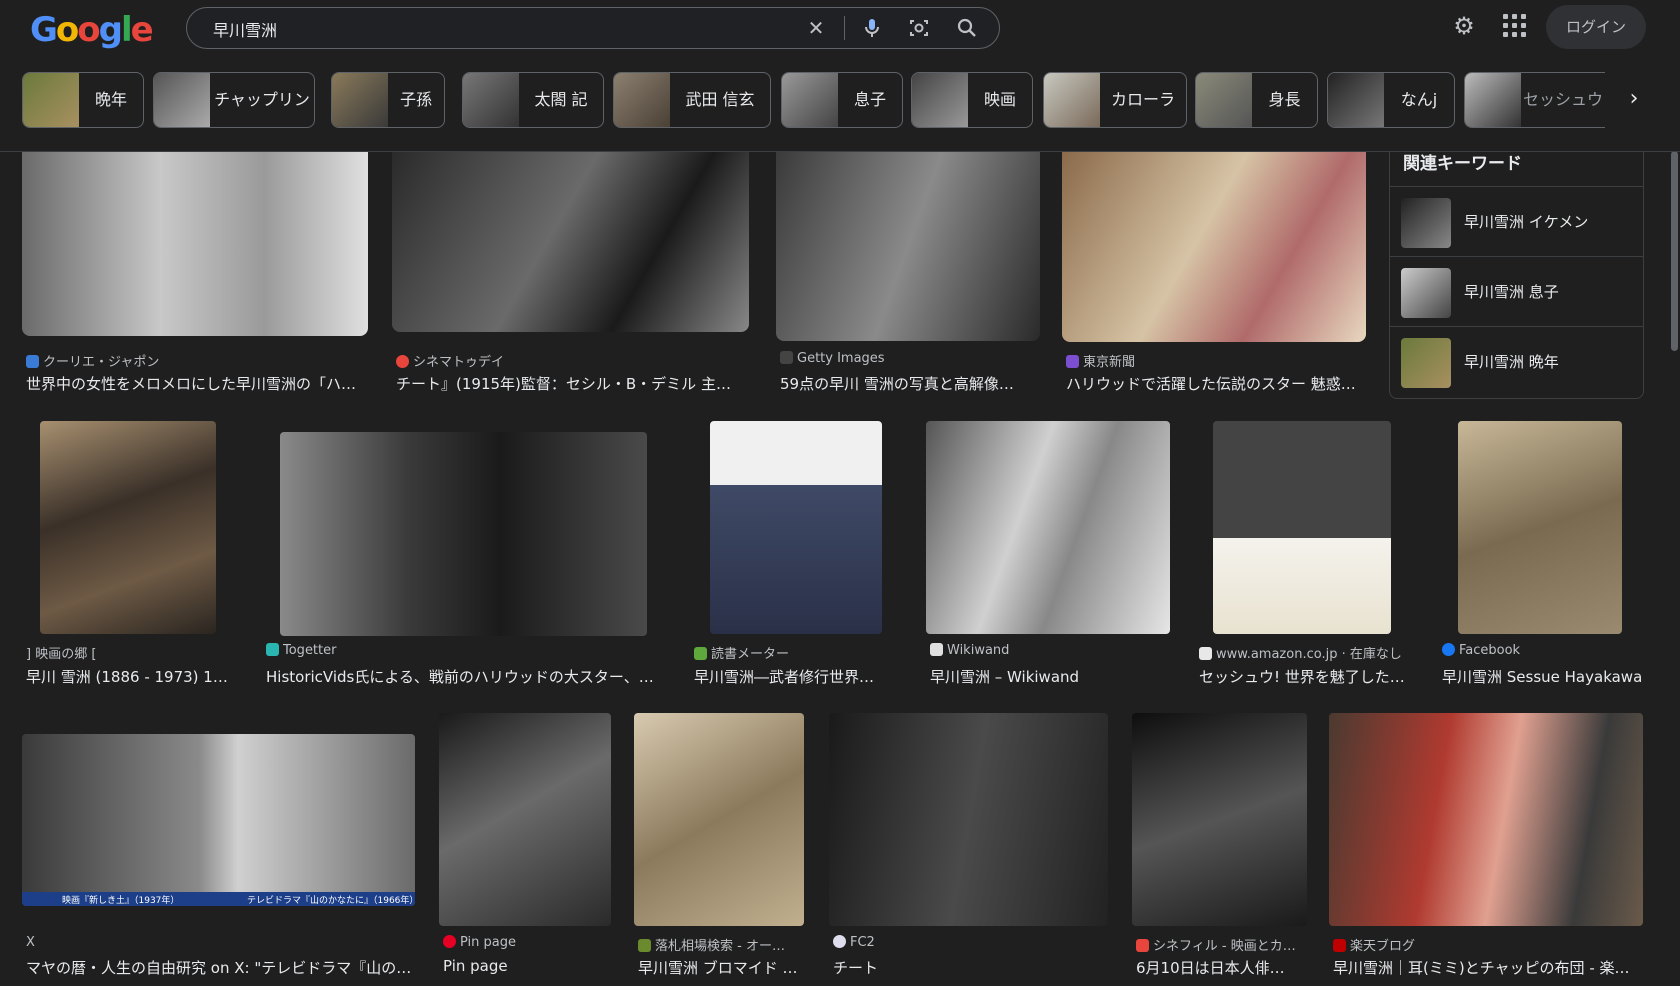 Image resolution: width=1680 pixels, height=986 pixels. Describe the element at coordinates (854, 942) in the screenshot. I see `result-source: FC2` at that location.